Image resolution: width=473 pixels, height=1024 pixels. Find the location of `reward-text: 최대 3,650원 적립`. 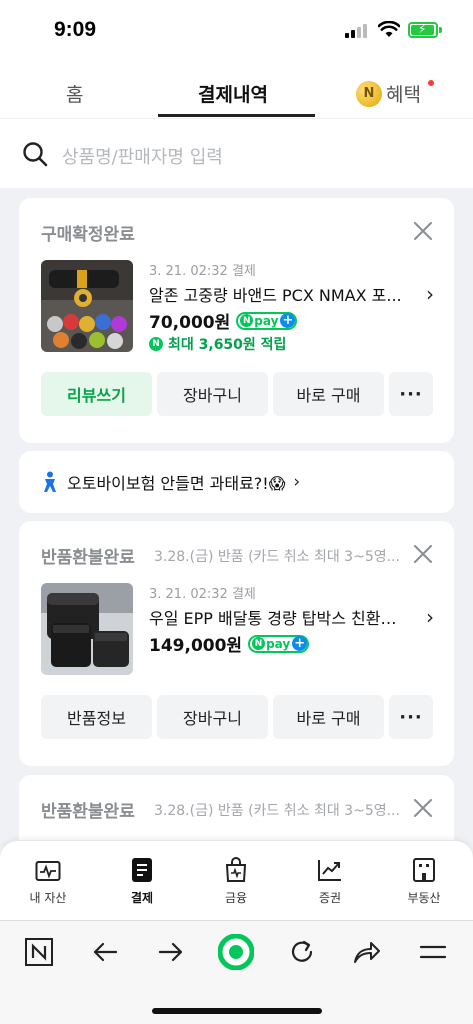

reward-text: 최대 3,650원 적립 is located at coordinates (227, 345).